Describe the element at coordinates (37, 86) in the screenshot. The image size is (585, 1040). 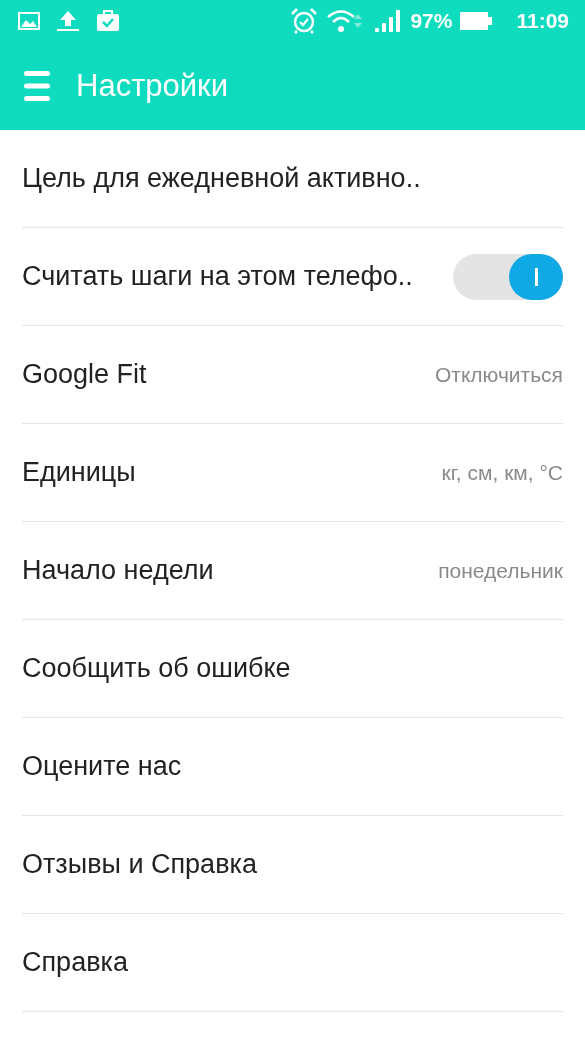
I see `menu-icon` at that location.